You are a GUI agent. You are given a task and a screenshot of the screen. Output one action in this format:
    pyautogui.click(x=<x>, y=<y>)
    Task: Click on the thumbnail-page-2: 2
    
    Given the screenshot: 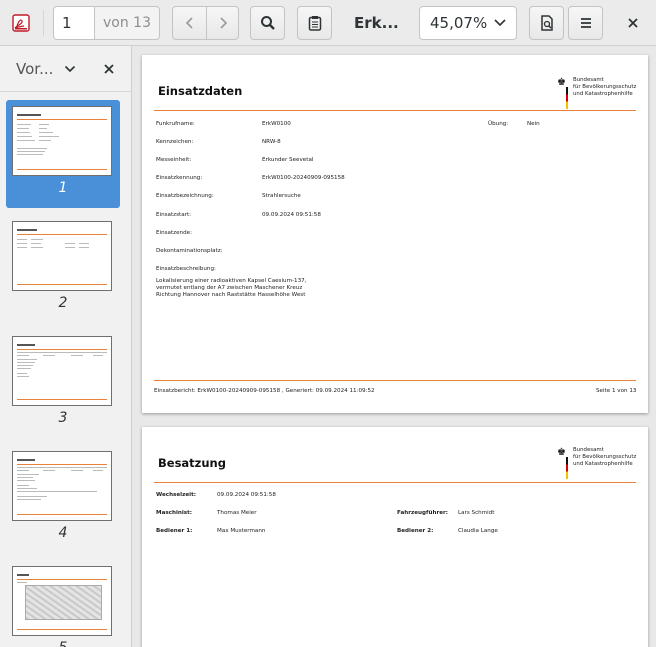 What is the action you would take?
    pyautogui.click(x=63, y=269)
    